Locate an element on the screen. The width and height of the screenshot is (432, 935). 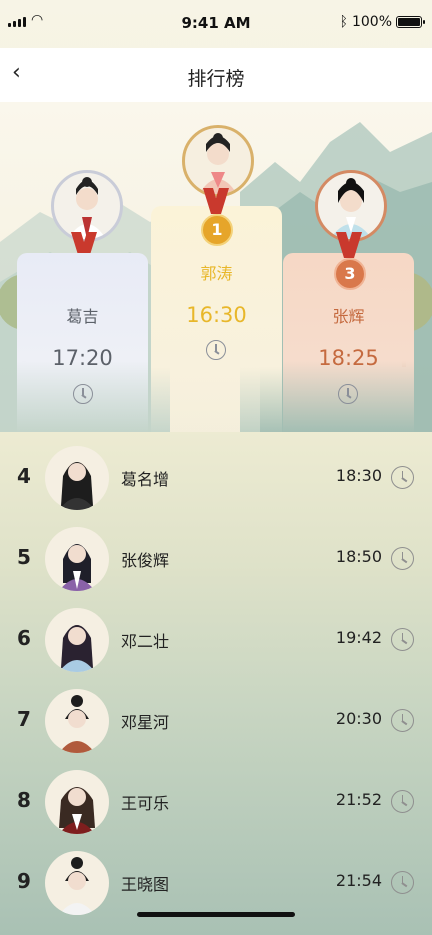
podium-second: 葛吉 17:20 is located at coordinates (82, 343).